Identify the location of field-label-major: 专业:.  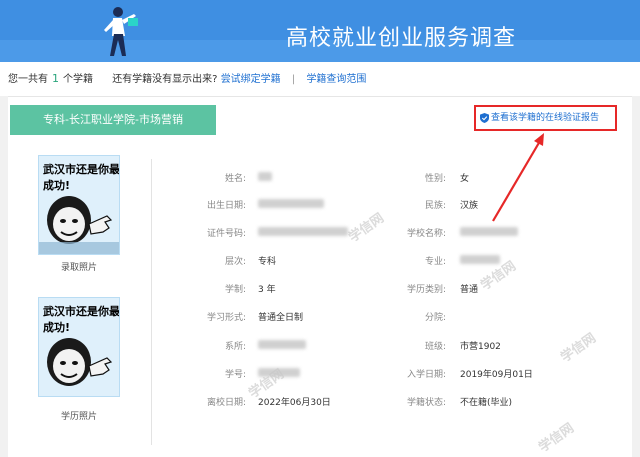
(435, 262).